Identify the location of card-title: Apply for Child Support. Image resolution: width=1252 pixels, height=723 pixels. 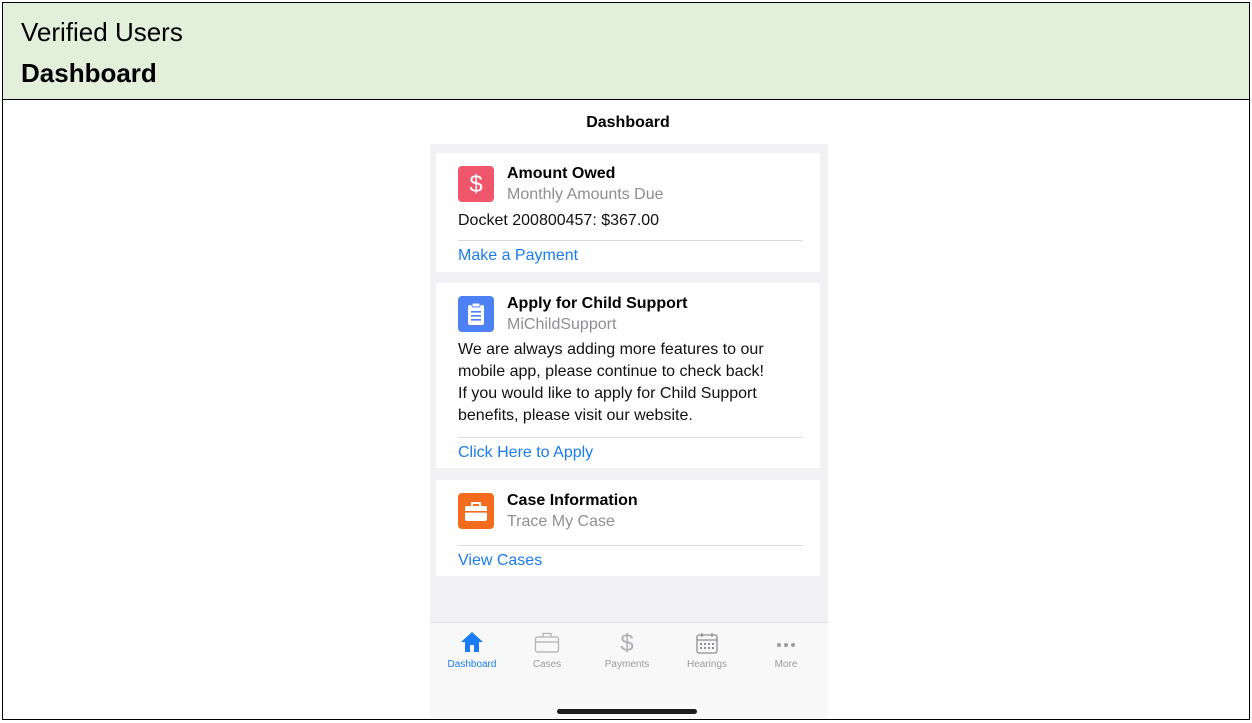
(597, 303).